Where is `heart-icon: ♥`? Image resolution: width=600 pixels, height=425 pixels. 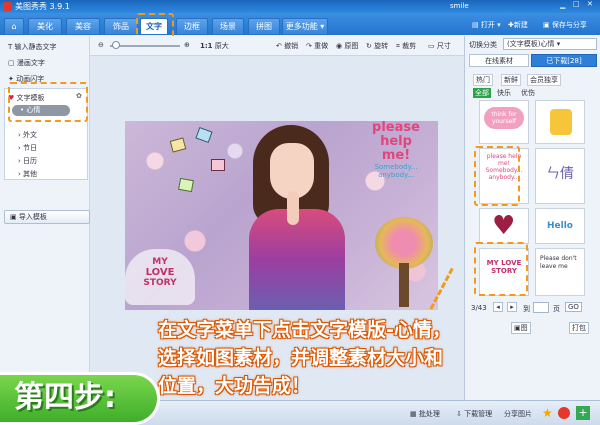 heart-icon: ♥ is located at coordinates (504, 226).